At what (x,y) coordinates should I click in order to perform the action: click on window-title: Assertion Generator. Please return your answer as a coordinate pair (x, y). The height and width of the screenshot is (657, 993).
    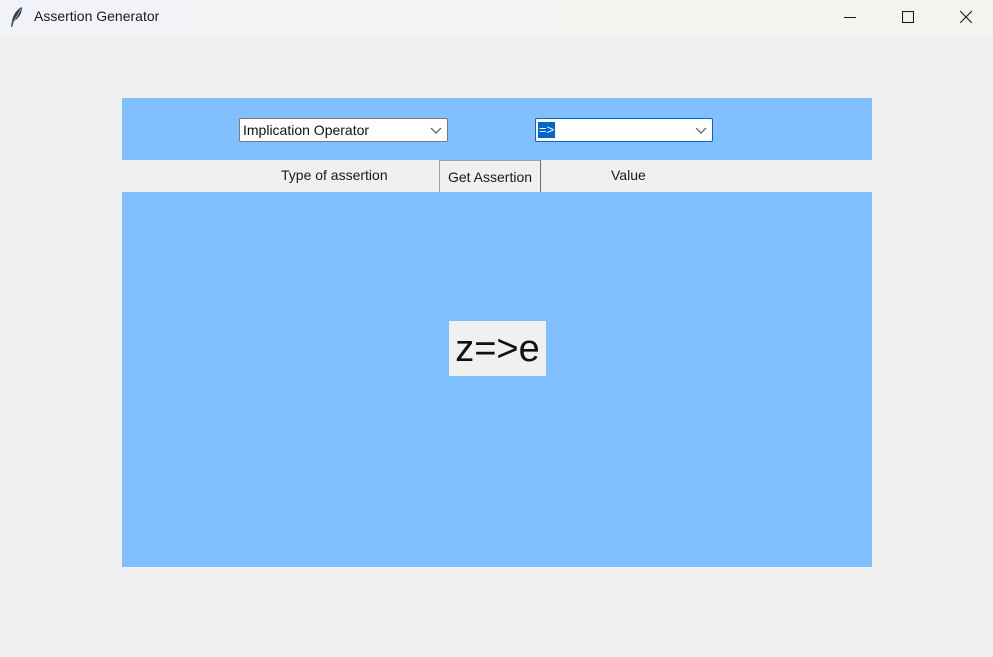
    Looking at the image, I should click on (97, 16).